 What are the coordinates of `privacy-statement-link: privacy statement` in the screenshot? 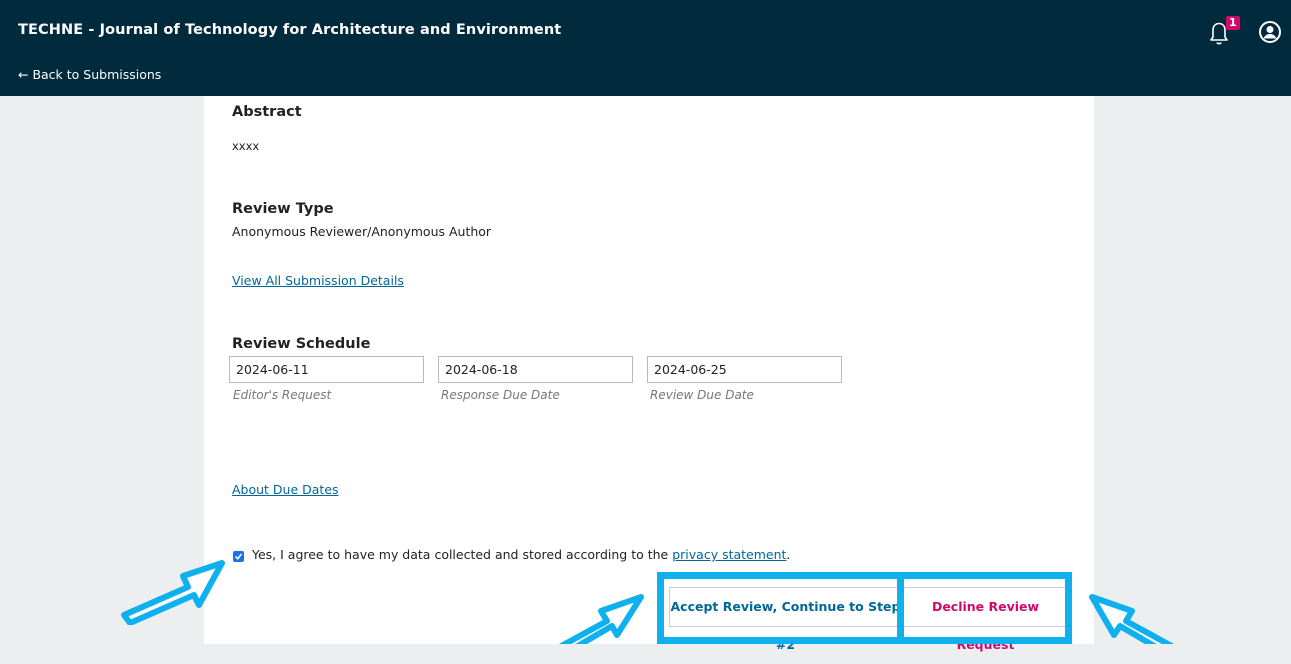 It's located at (729, 554).